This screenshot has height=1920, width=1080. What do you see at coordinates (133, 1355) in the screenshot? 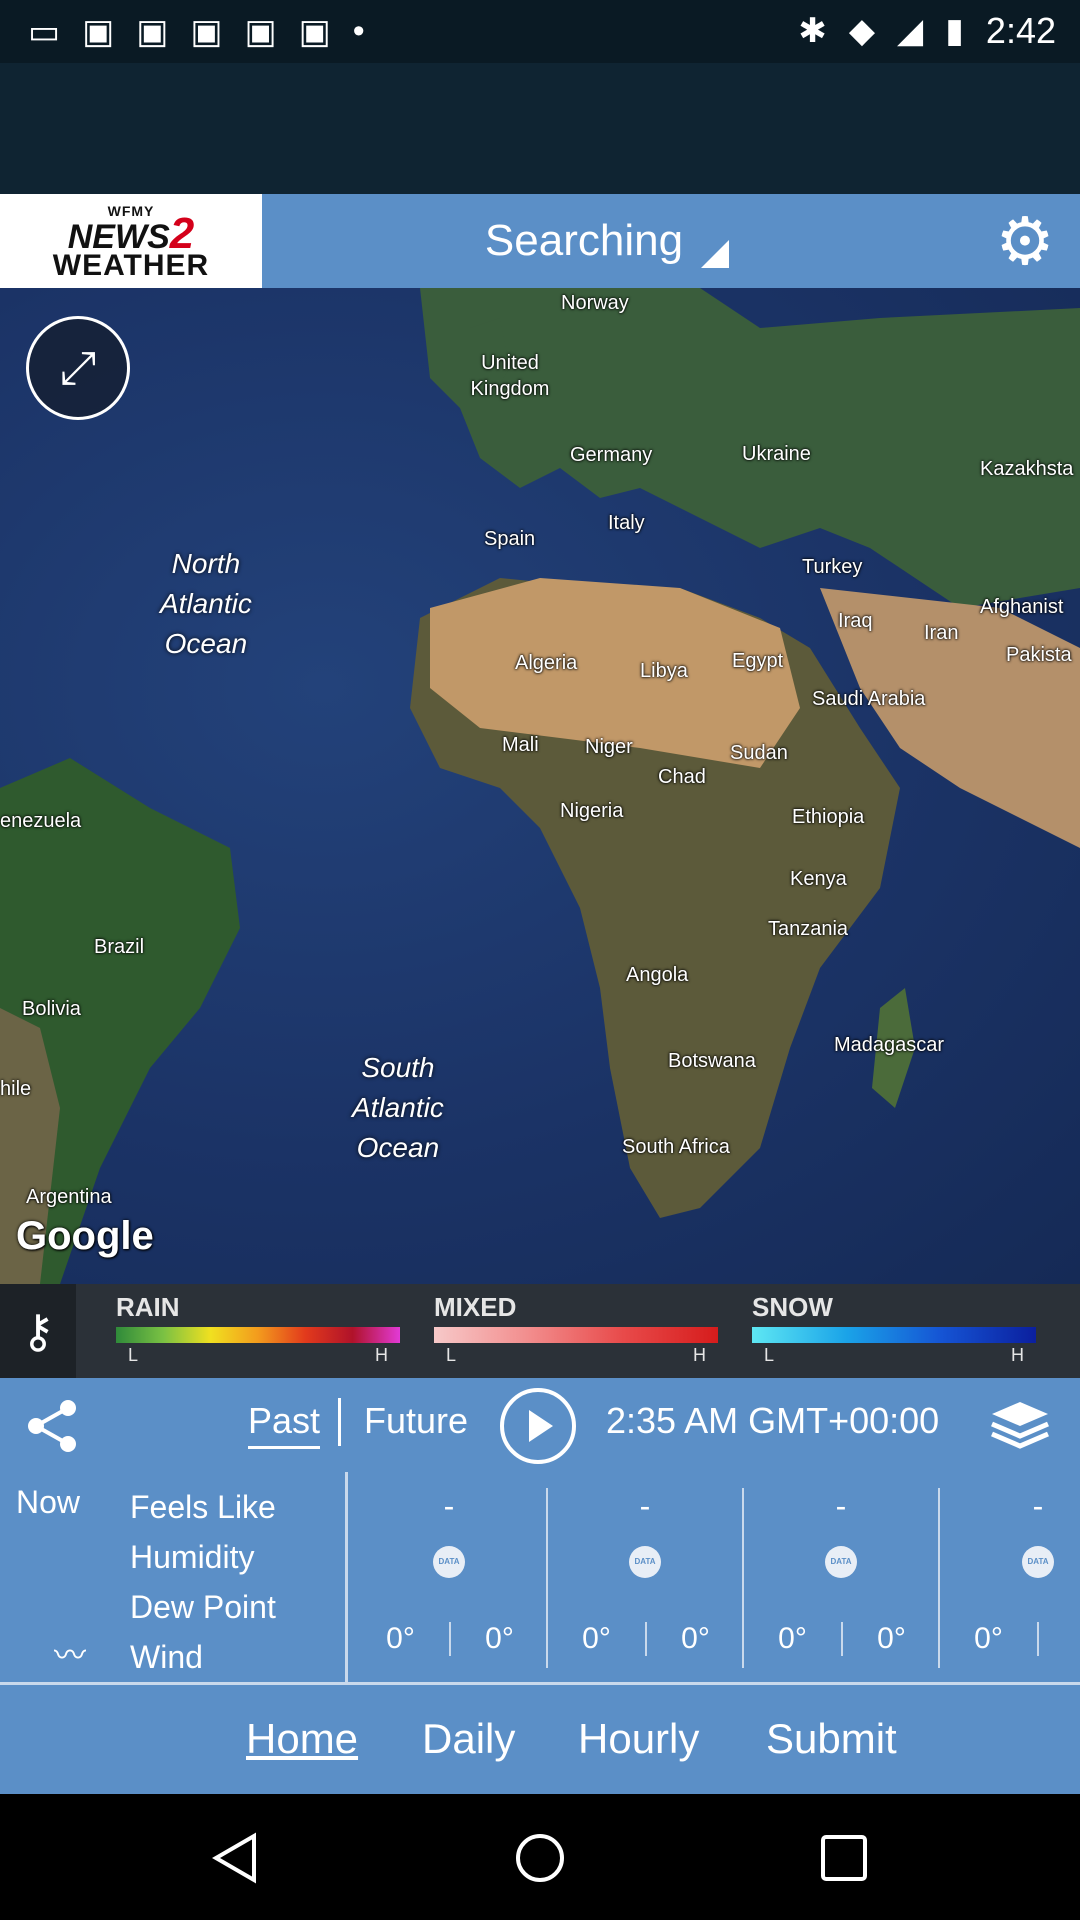
I see `legend-rain-low: L` at bounding box center [133, 1355].